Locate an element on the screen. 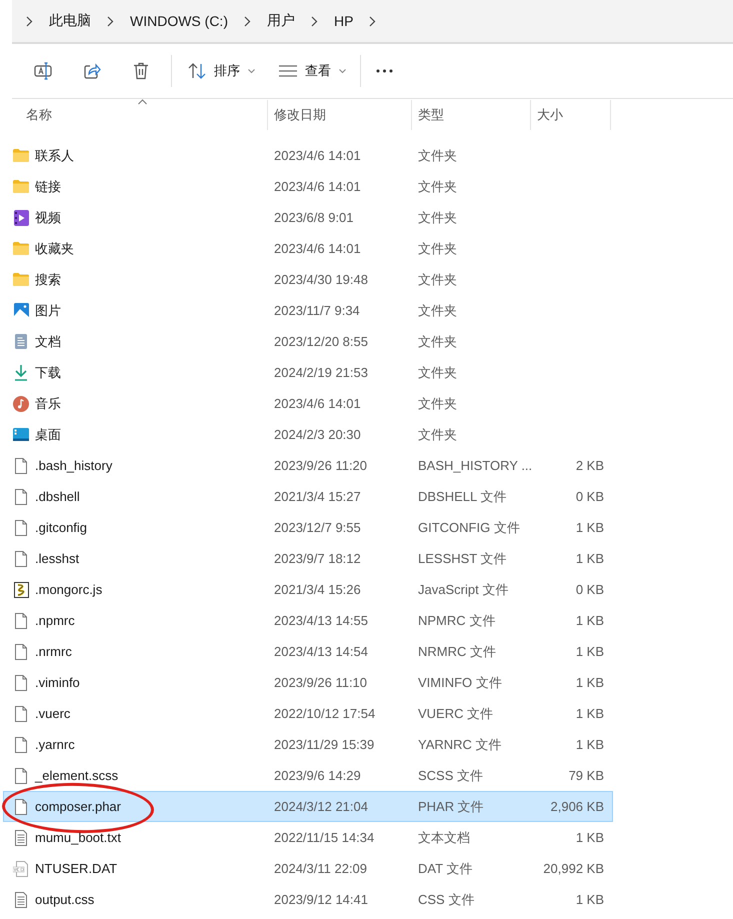 This screenshot has width=733, height=919. file-row: 桌面 2024/2/3 20:30 文件夹 is located at coordinates (308, 434).